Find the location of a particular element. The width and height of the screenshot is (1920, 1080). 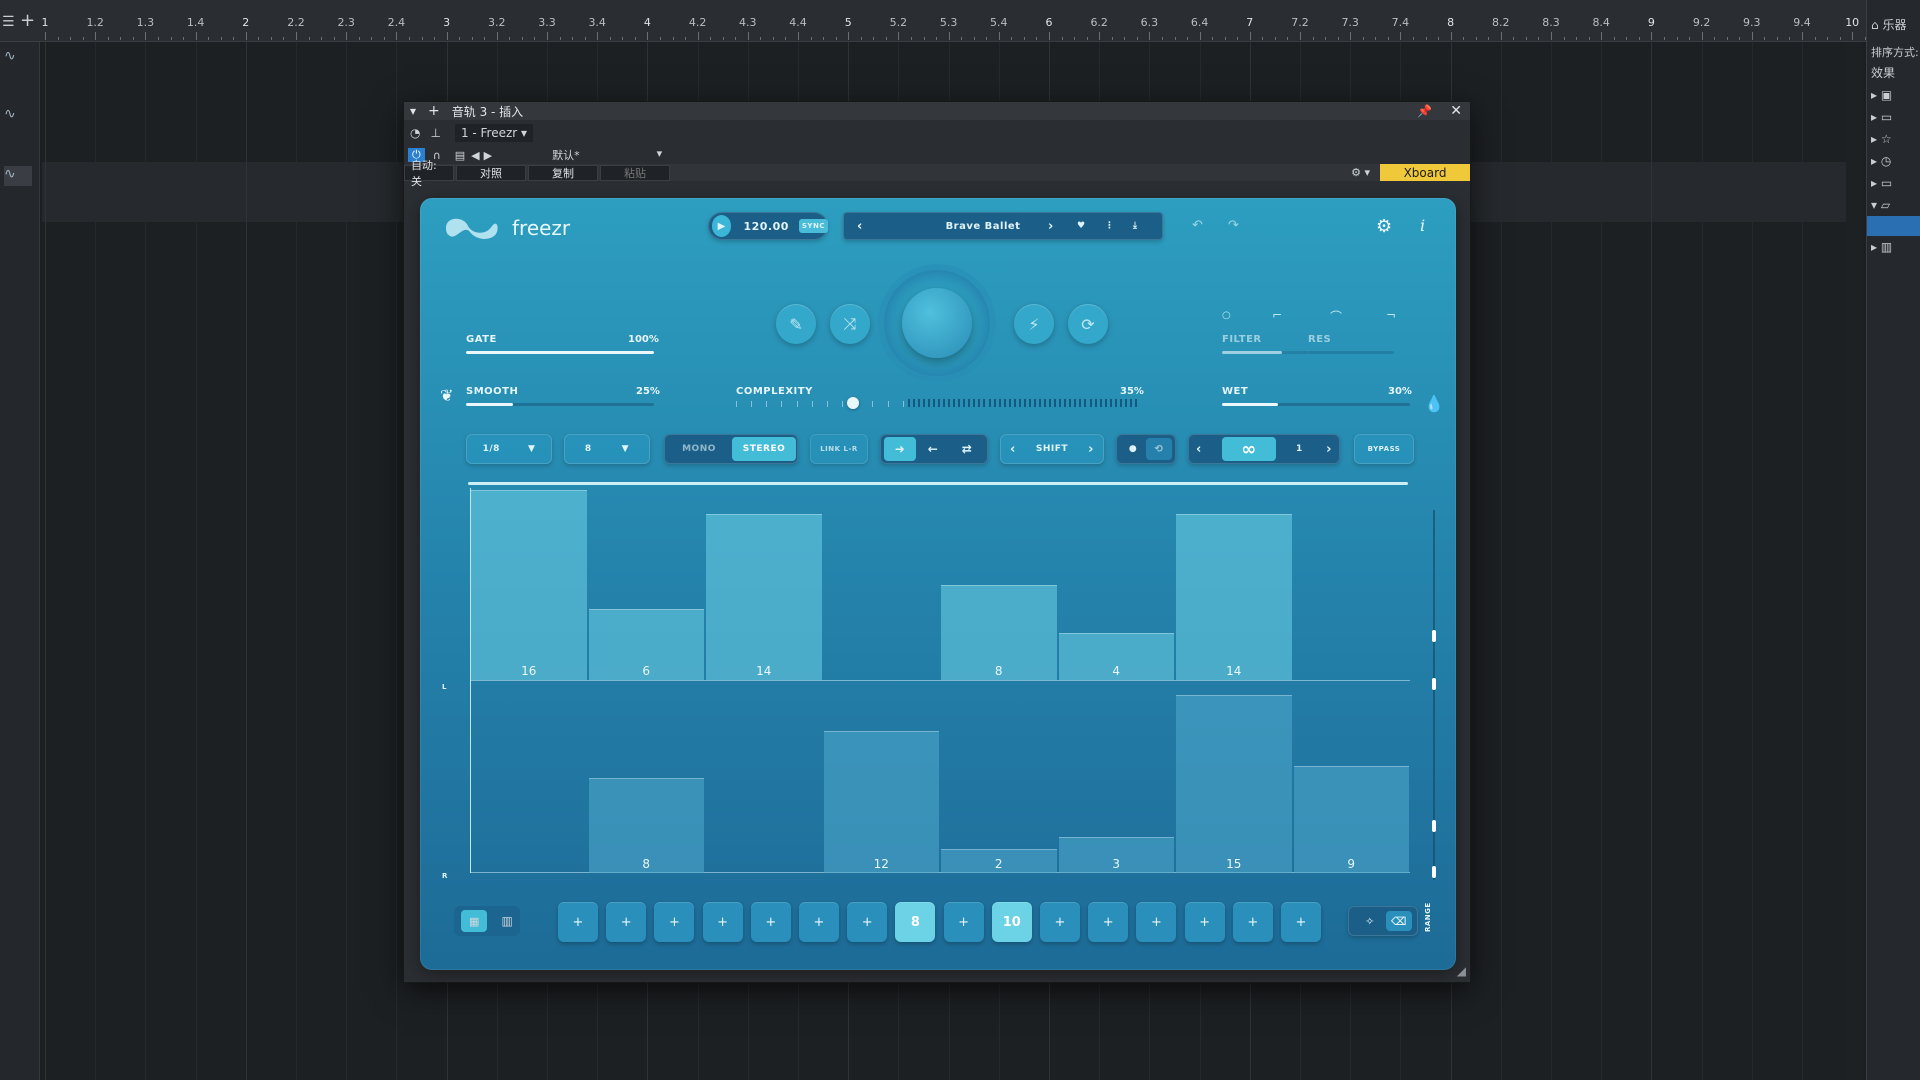

next-preset-icon: ▶ is located at coordinates (488, 155).